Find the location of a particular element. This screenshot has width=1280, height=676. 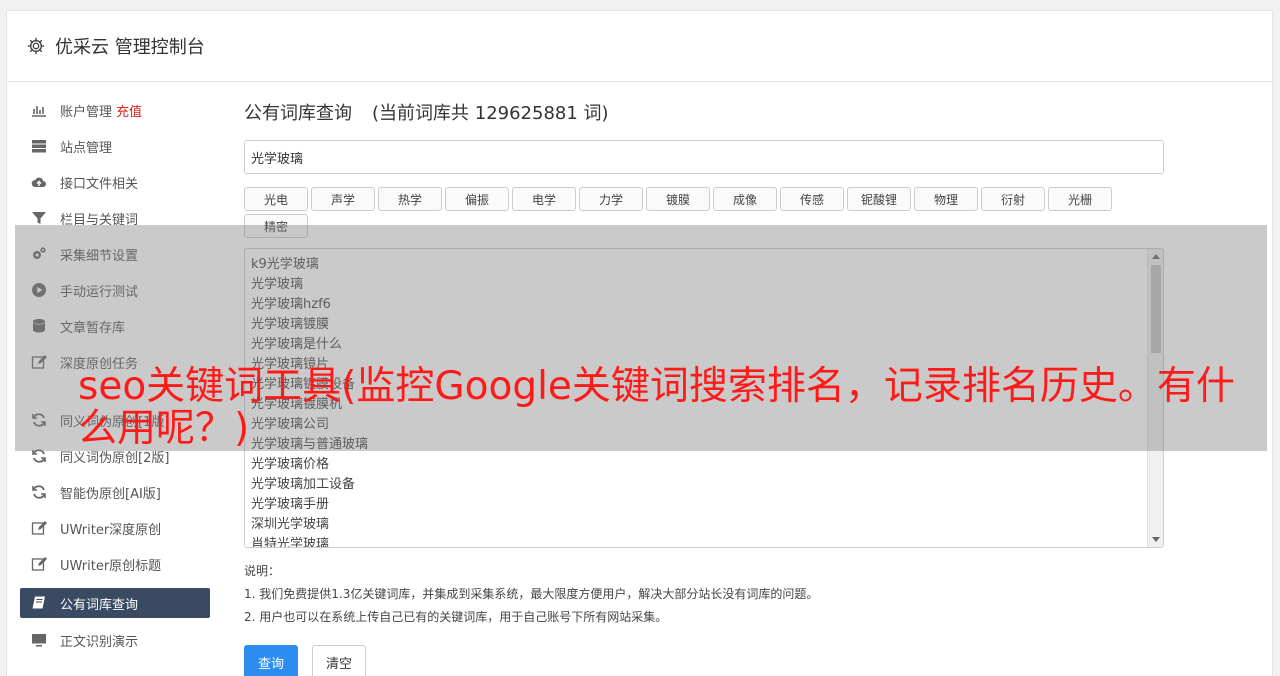

tag-button: 镀膜 is located at coordinates (678, 199).